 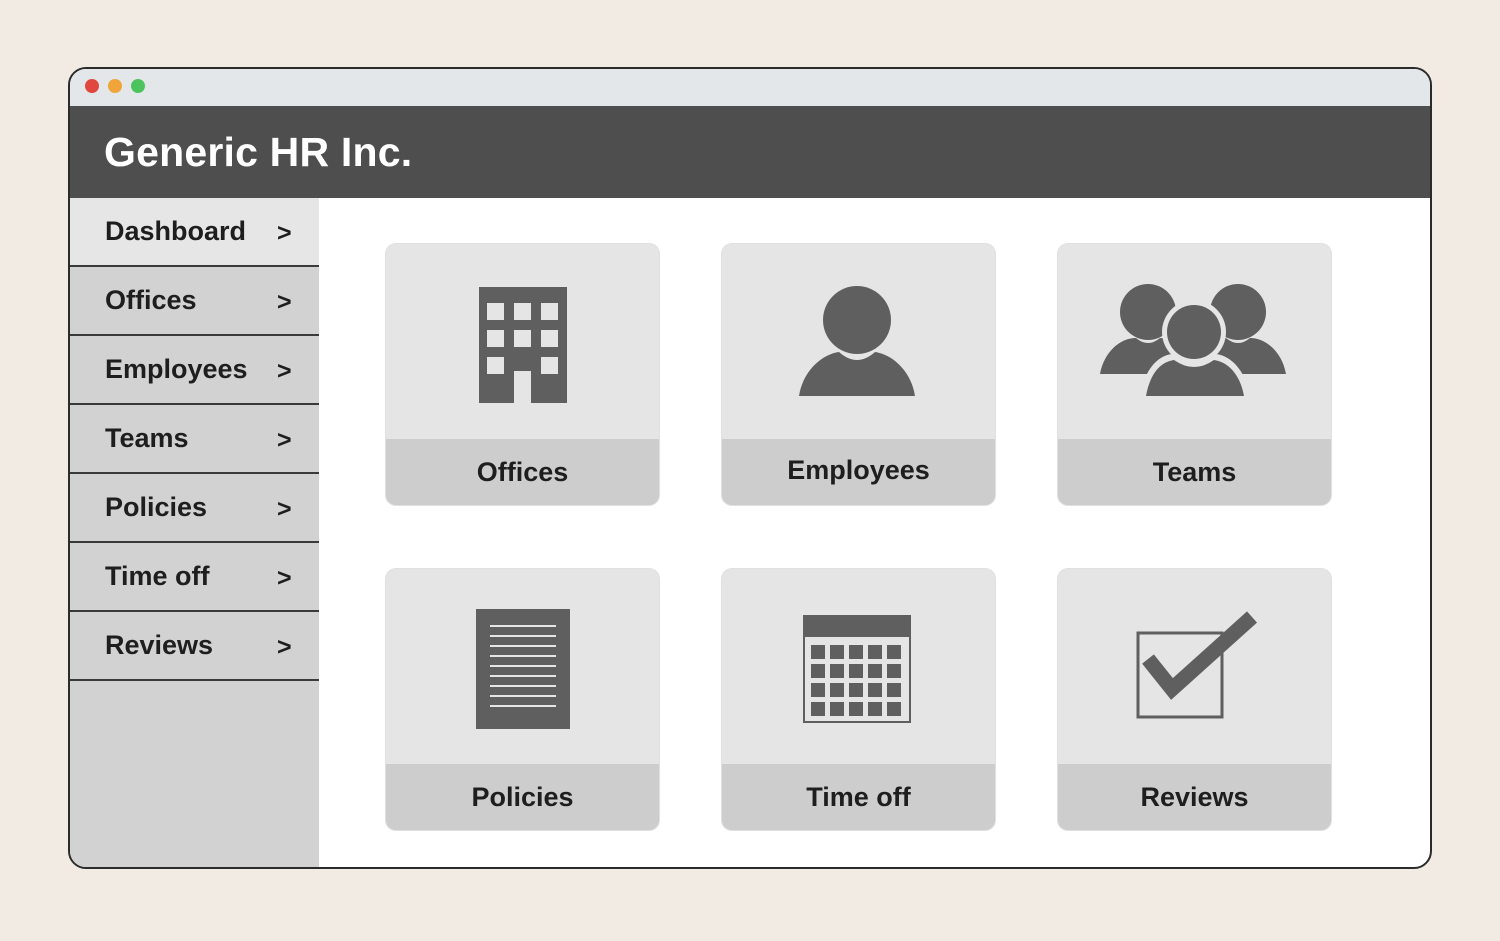 I want to click on sidebar-item-label: Reviews, so click(x=159, y=645).